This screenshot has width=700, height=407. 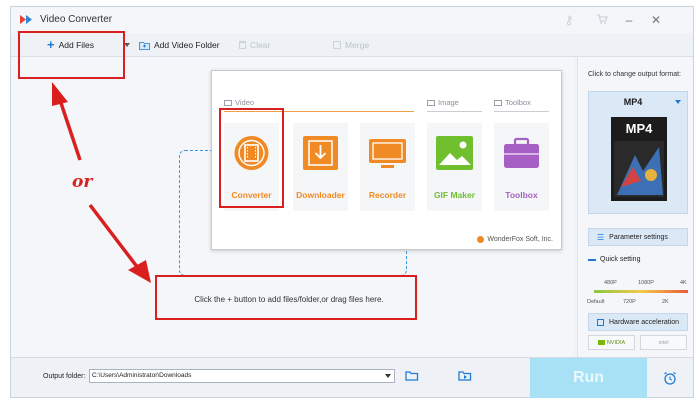 I want to click on arrow-up-shaft, so click(x=70, y=130).